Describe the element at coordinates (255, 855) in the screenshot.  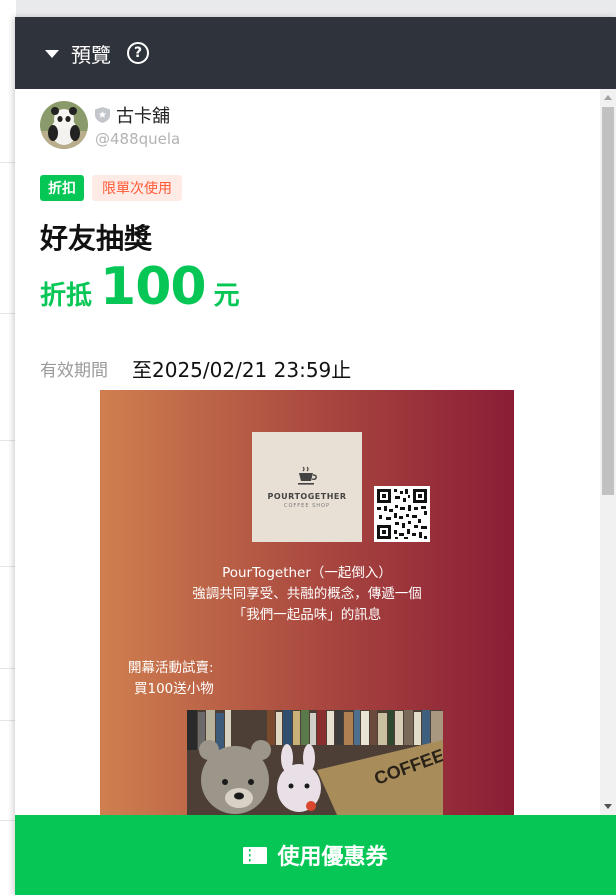
I see `ticket-icon` at that location.